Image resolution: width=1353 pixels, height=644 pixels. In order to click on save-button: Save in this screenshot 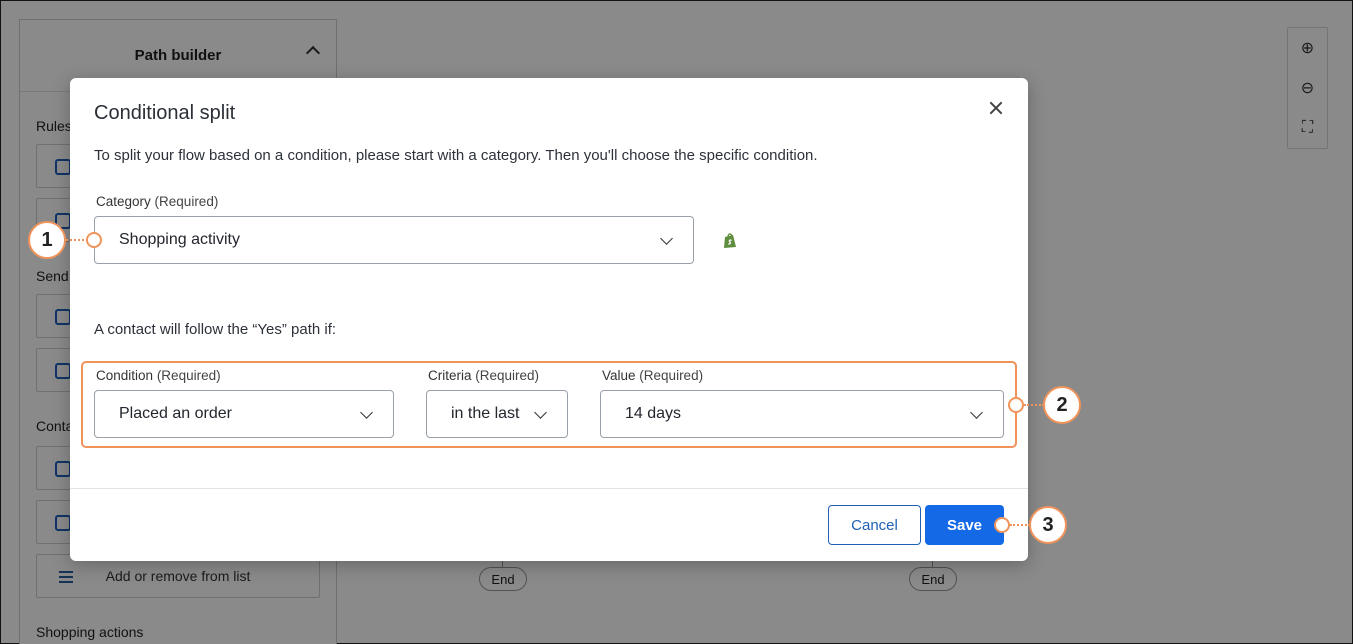, I will do `click(964, 525)`.